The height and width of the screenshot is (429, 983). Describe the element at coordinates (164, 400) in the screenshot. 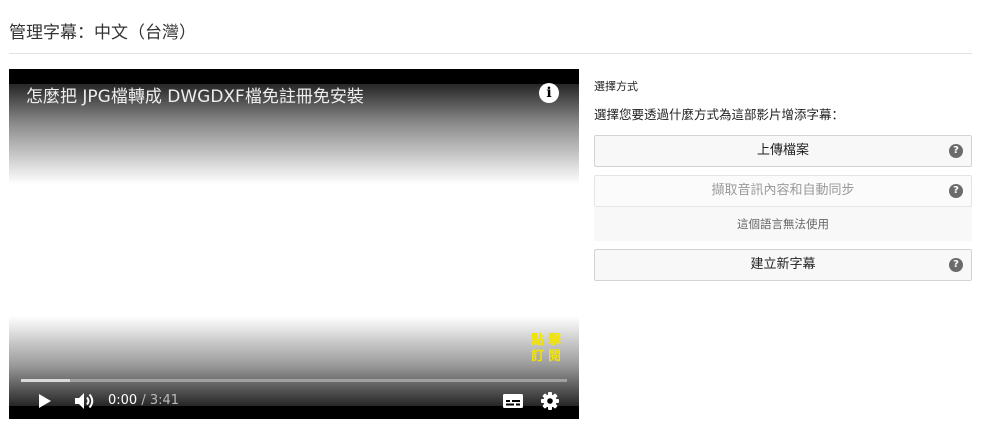

I see `duration: 3:41` at that location.